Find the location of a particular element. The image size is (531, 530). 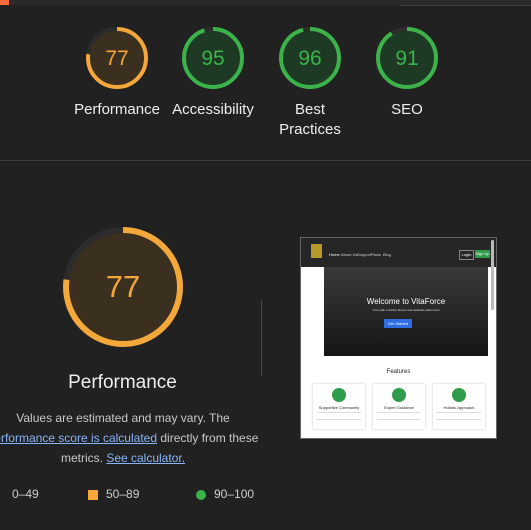

feature-card: Holistic Approach is located at coordinates (459, 406).